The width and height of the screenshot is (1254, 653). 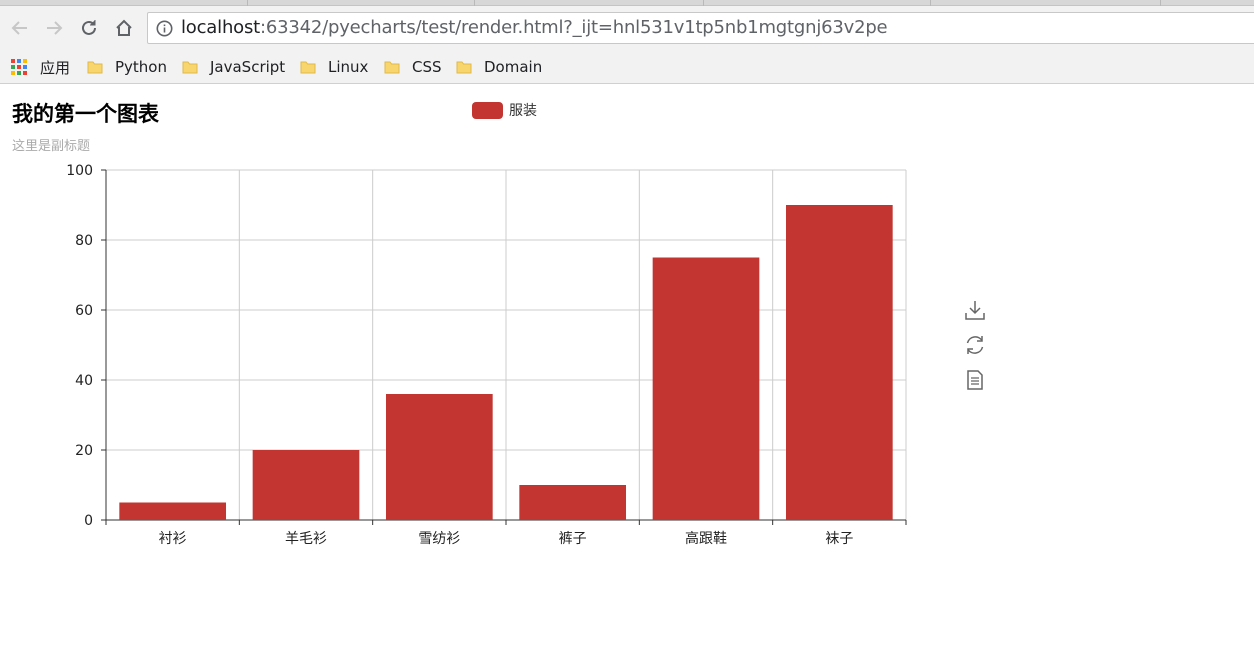 What do you see at coordinates (573, 539) in the screenshot?
I see `x-tick-label: 裤子` at bounding box center [573, 539].